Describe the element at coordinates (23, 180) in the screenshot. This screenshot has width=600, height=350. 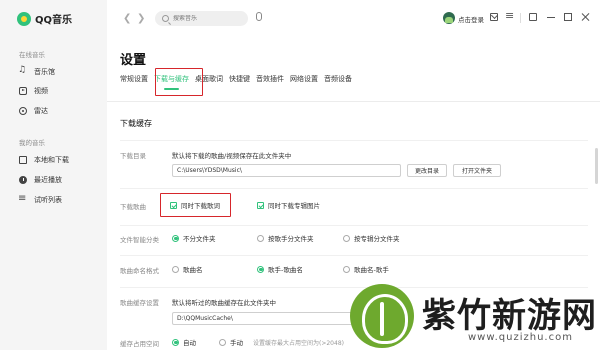
I see `recent-icon` at that location.